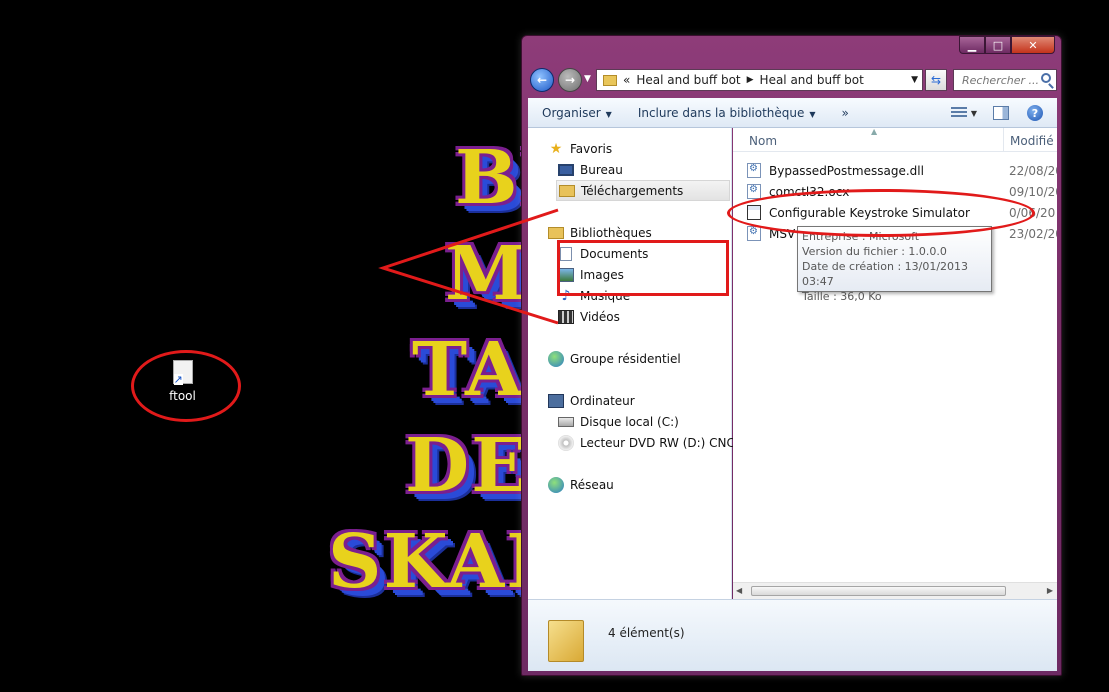  What do you see at coordinates (1046, 78) in the screenshot?
I see `search-icon` at bounding box center [1046, 78].